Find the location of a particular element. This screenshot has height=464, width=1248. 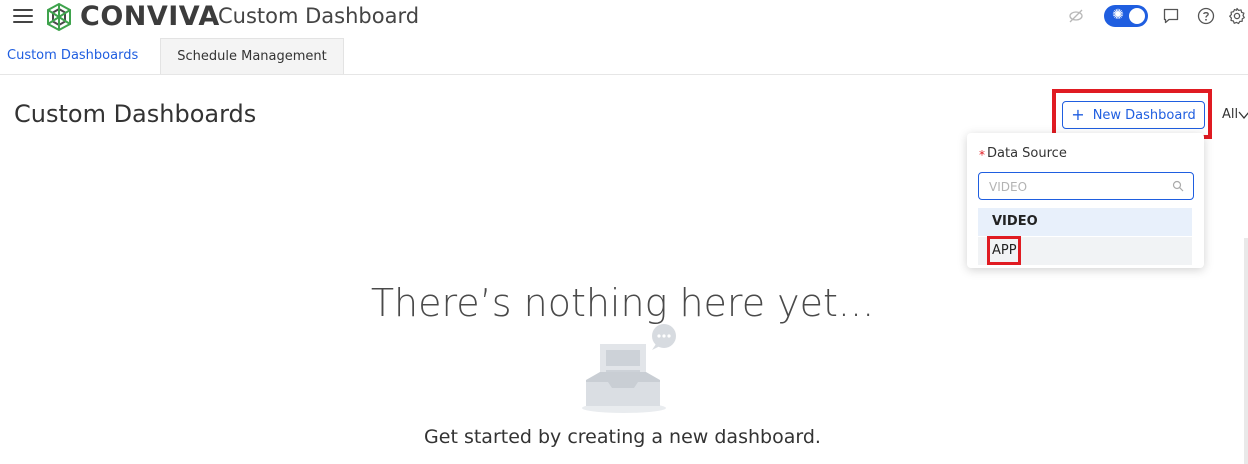

all-filter-label: All is located at coordinates (1230, 114).